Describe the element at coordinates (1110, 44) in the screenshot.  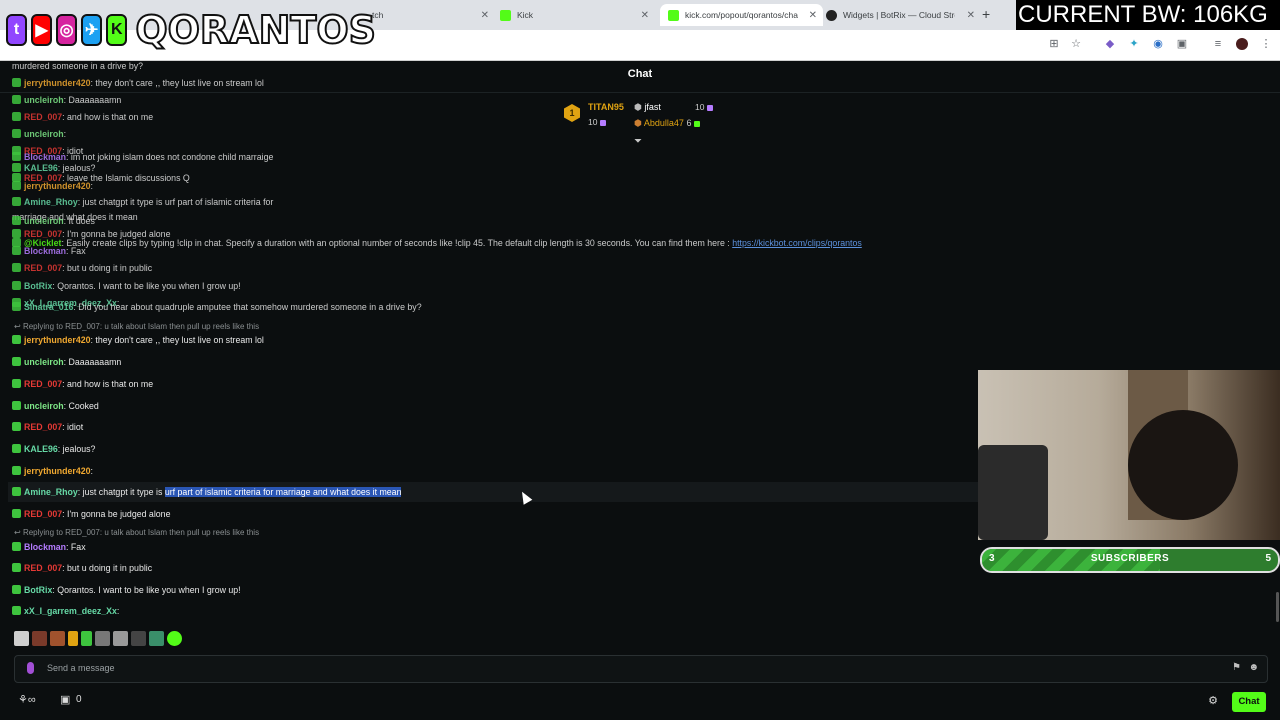
I see `extension-icon: ◆` at that location.